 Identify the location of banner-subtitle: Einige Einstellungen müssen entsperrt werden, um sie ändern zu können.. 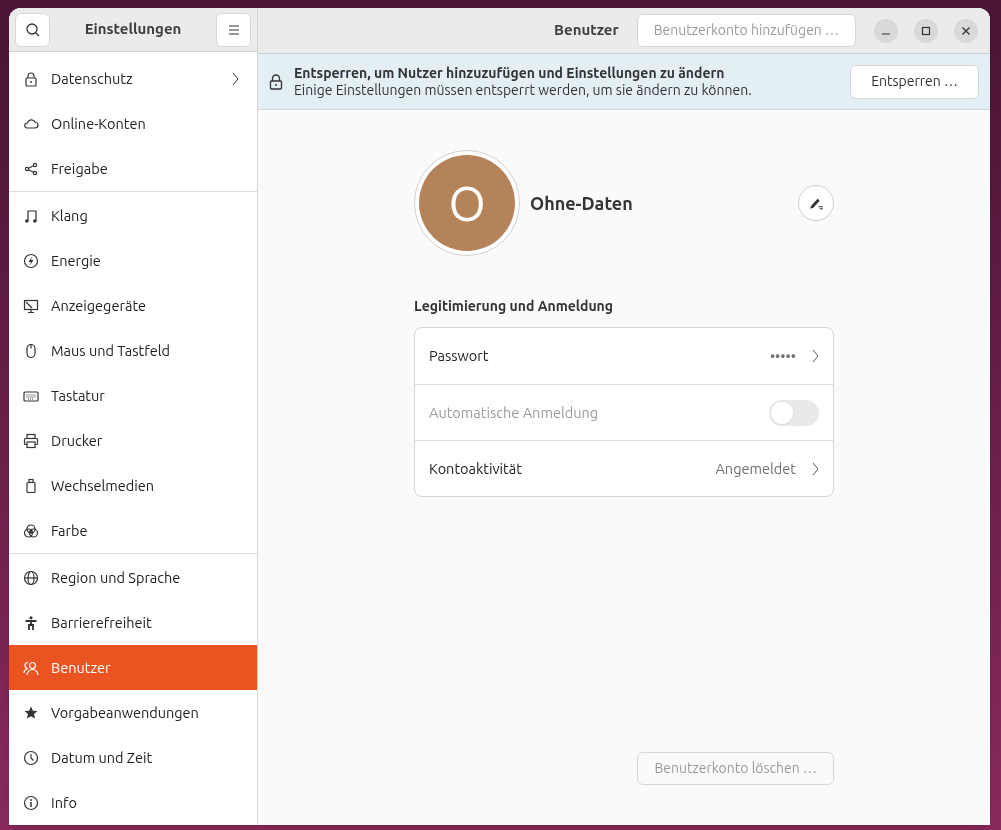
(523, 90).